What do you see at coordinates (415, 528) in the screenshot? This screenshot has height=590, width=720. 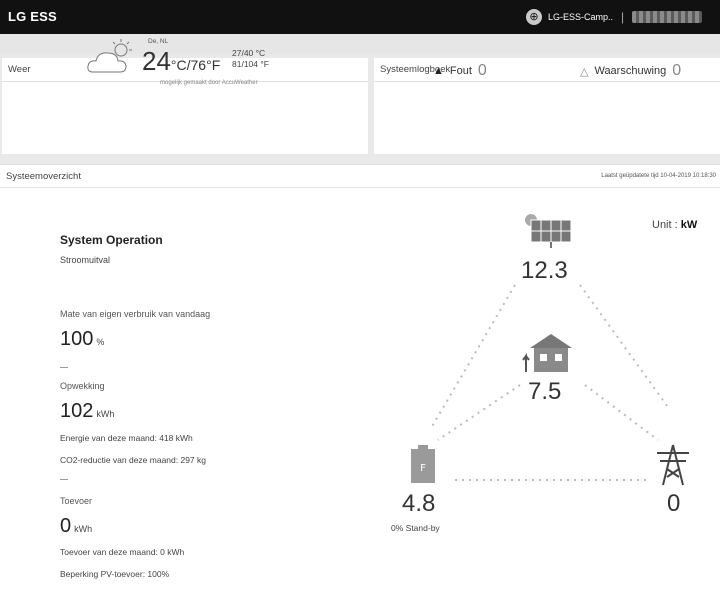 I see `battery-status: 0% Stand-by` at bounding box center [415, 528].